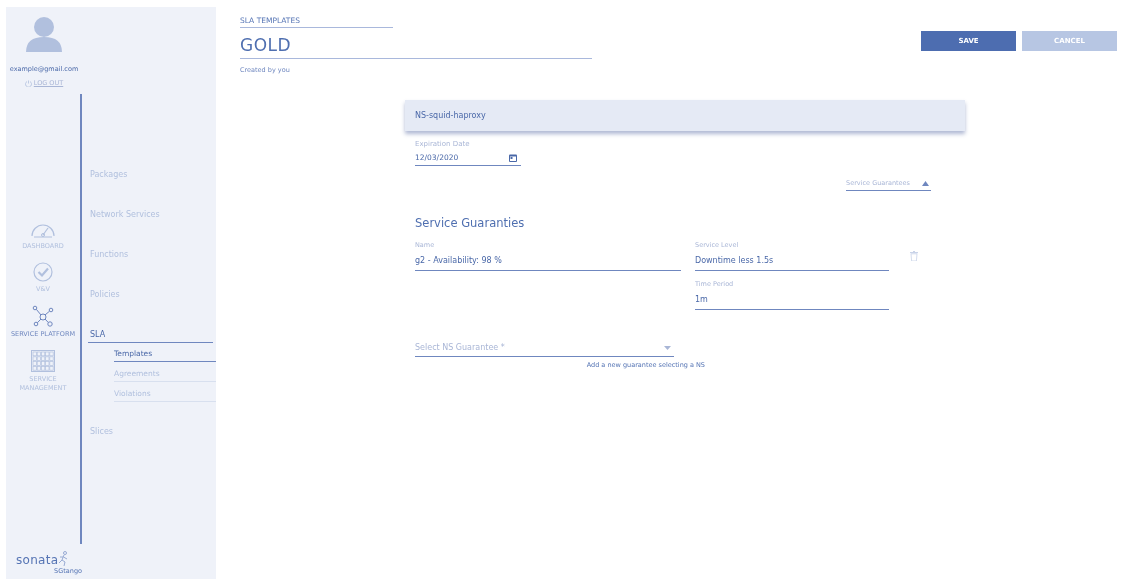  Describe the element at coordinates (28, 83) in the screenshot. I see `power-icon` at that location.